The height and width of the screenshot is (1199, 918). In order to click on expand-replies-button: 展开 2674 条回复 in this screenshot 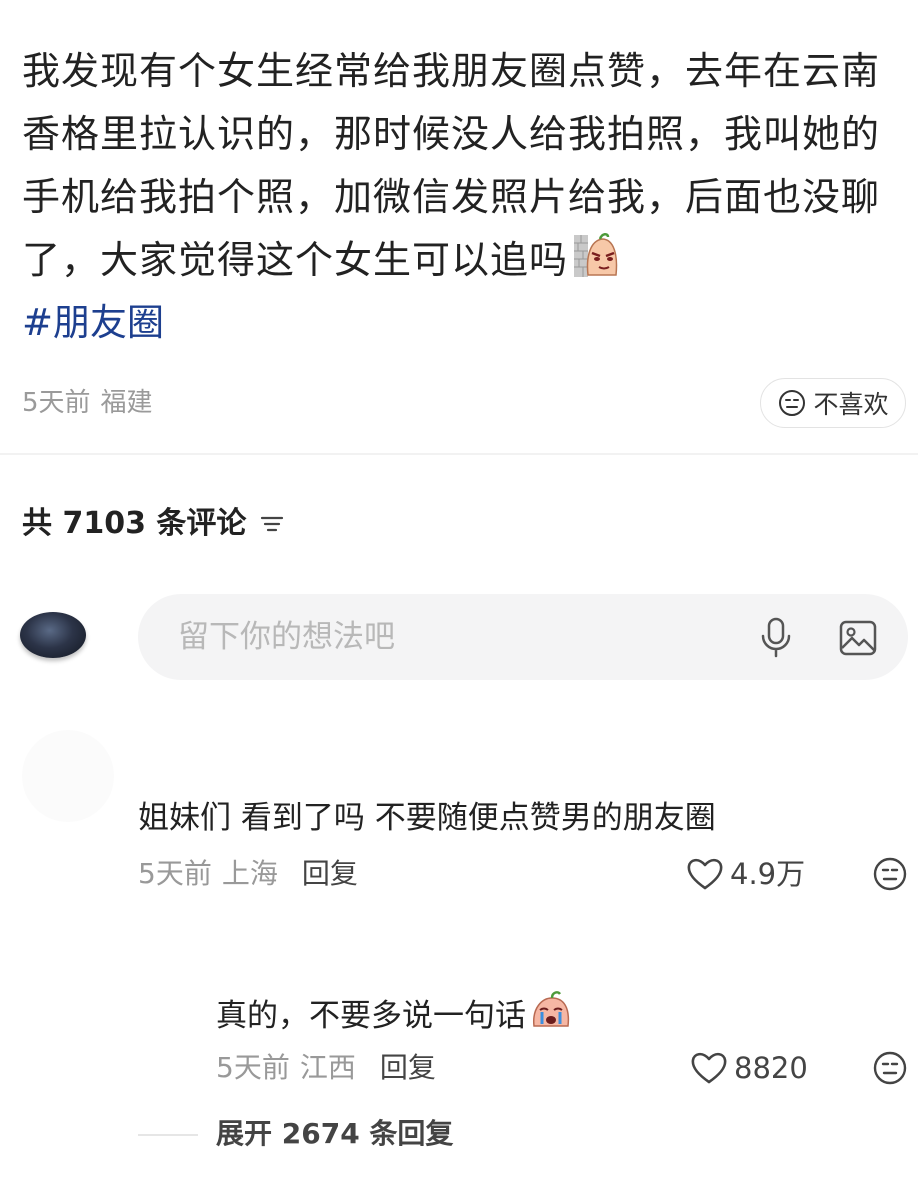, I will do `click(334, 1134)`.